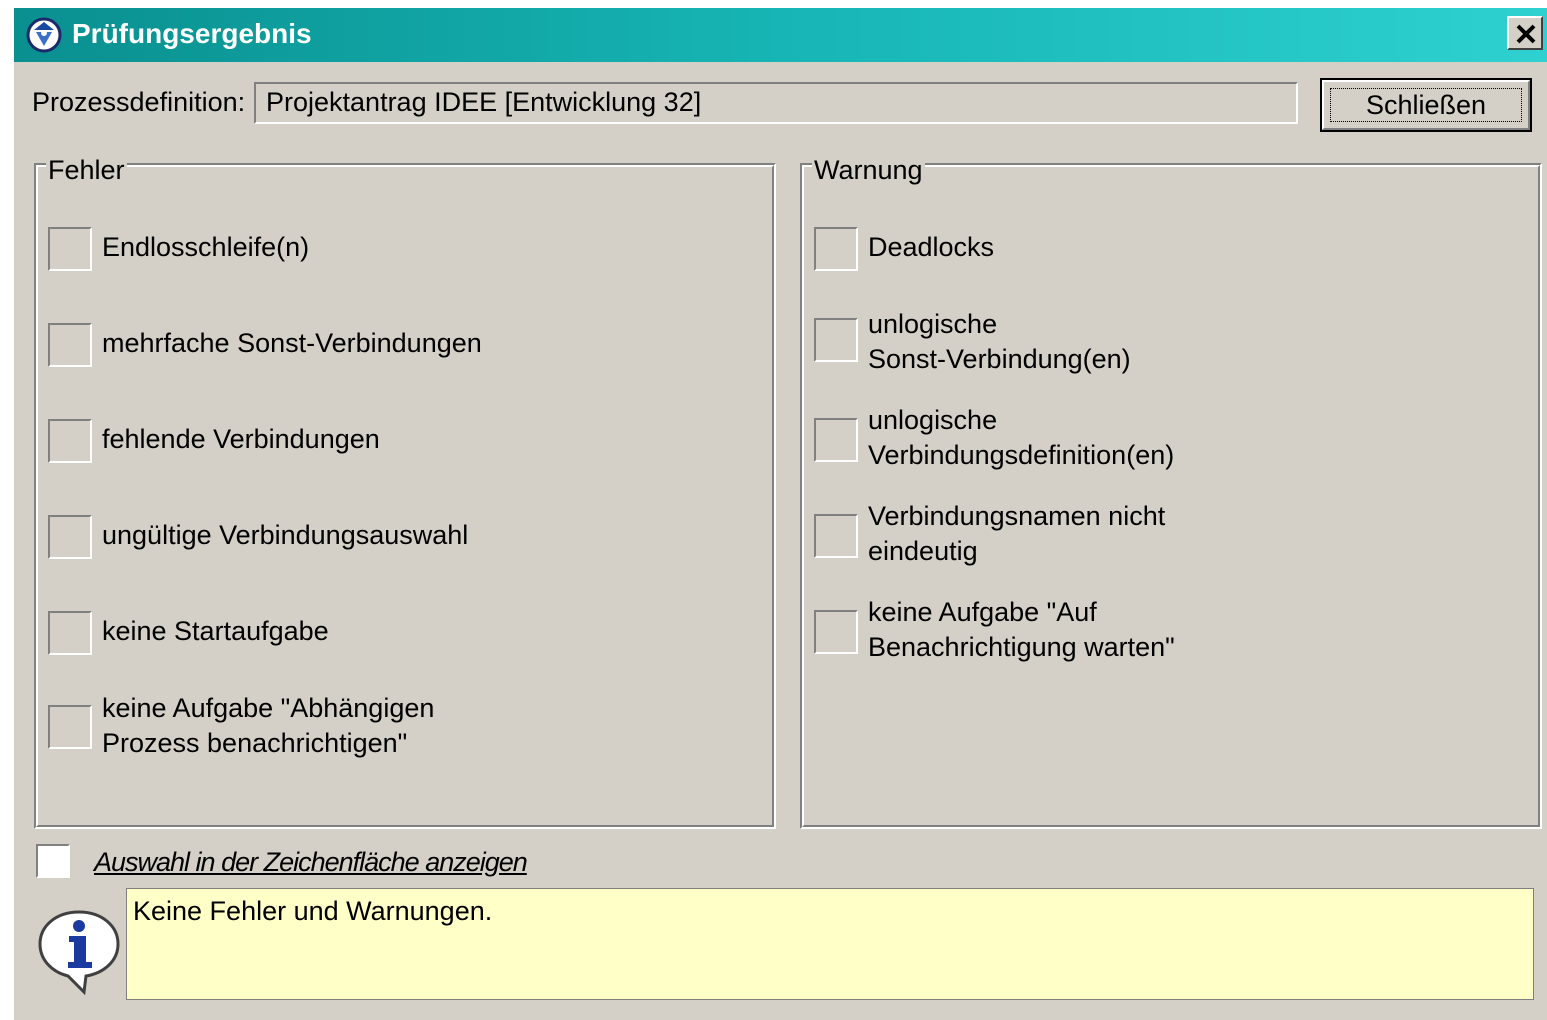 The height and width of the screenshot is (1020, 1547). I want to click on show-selection-checkbox, so click(53, 861).